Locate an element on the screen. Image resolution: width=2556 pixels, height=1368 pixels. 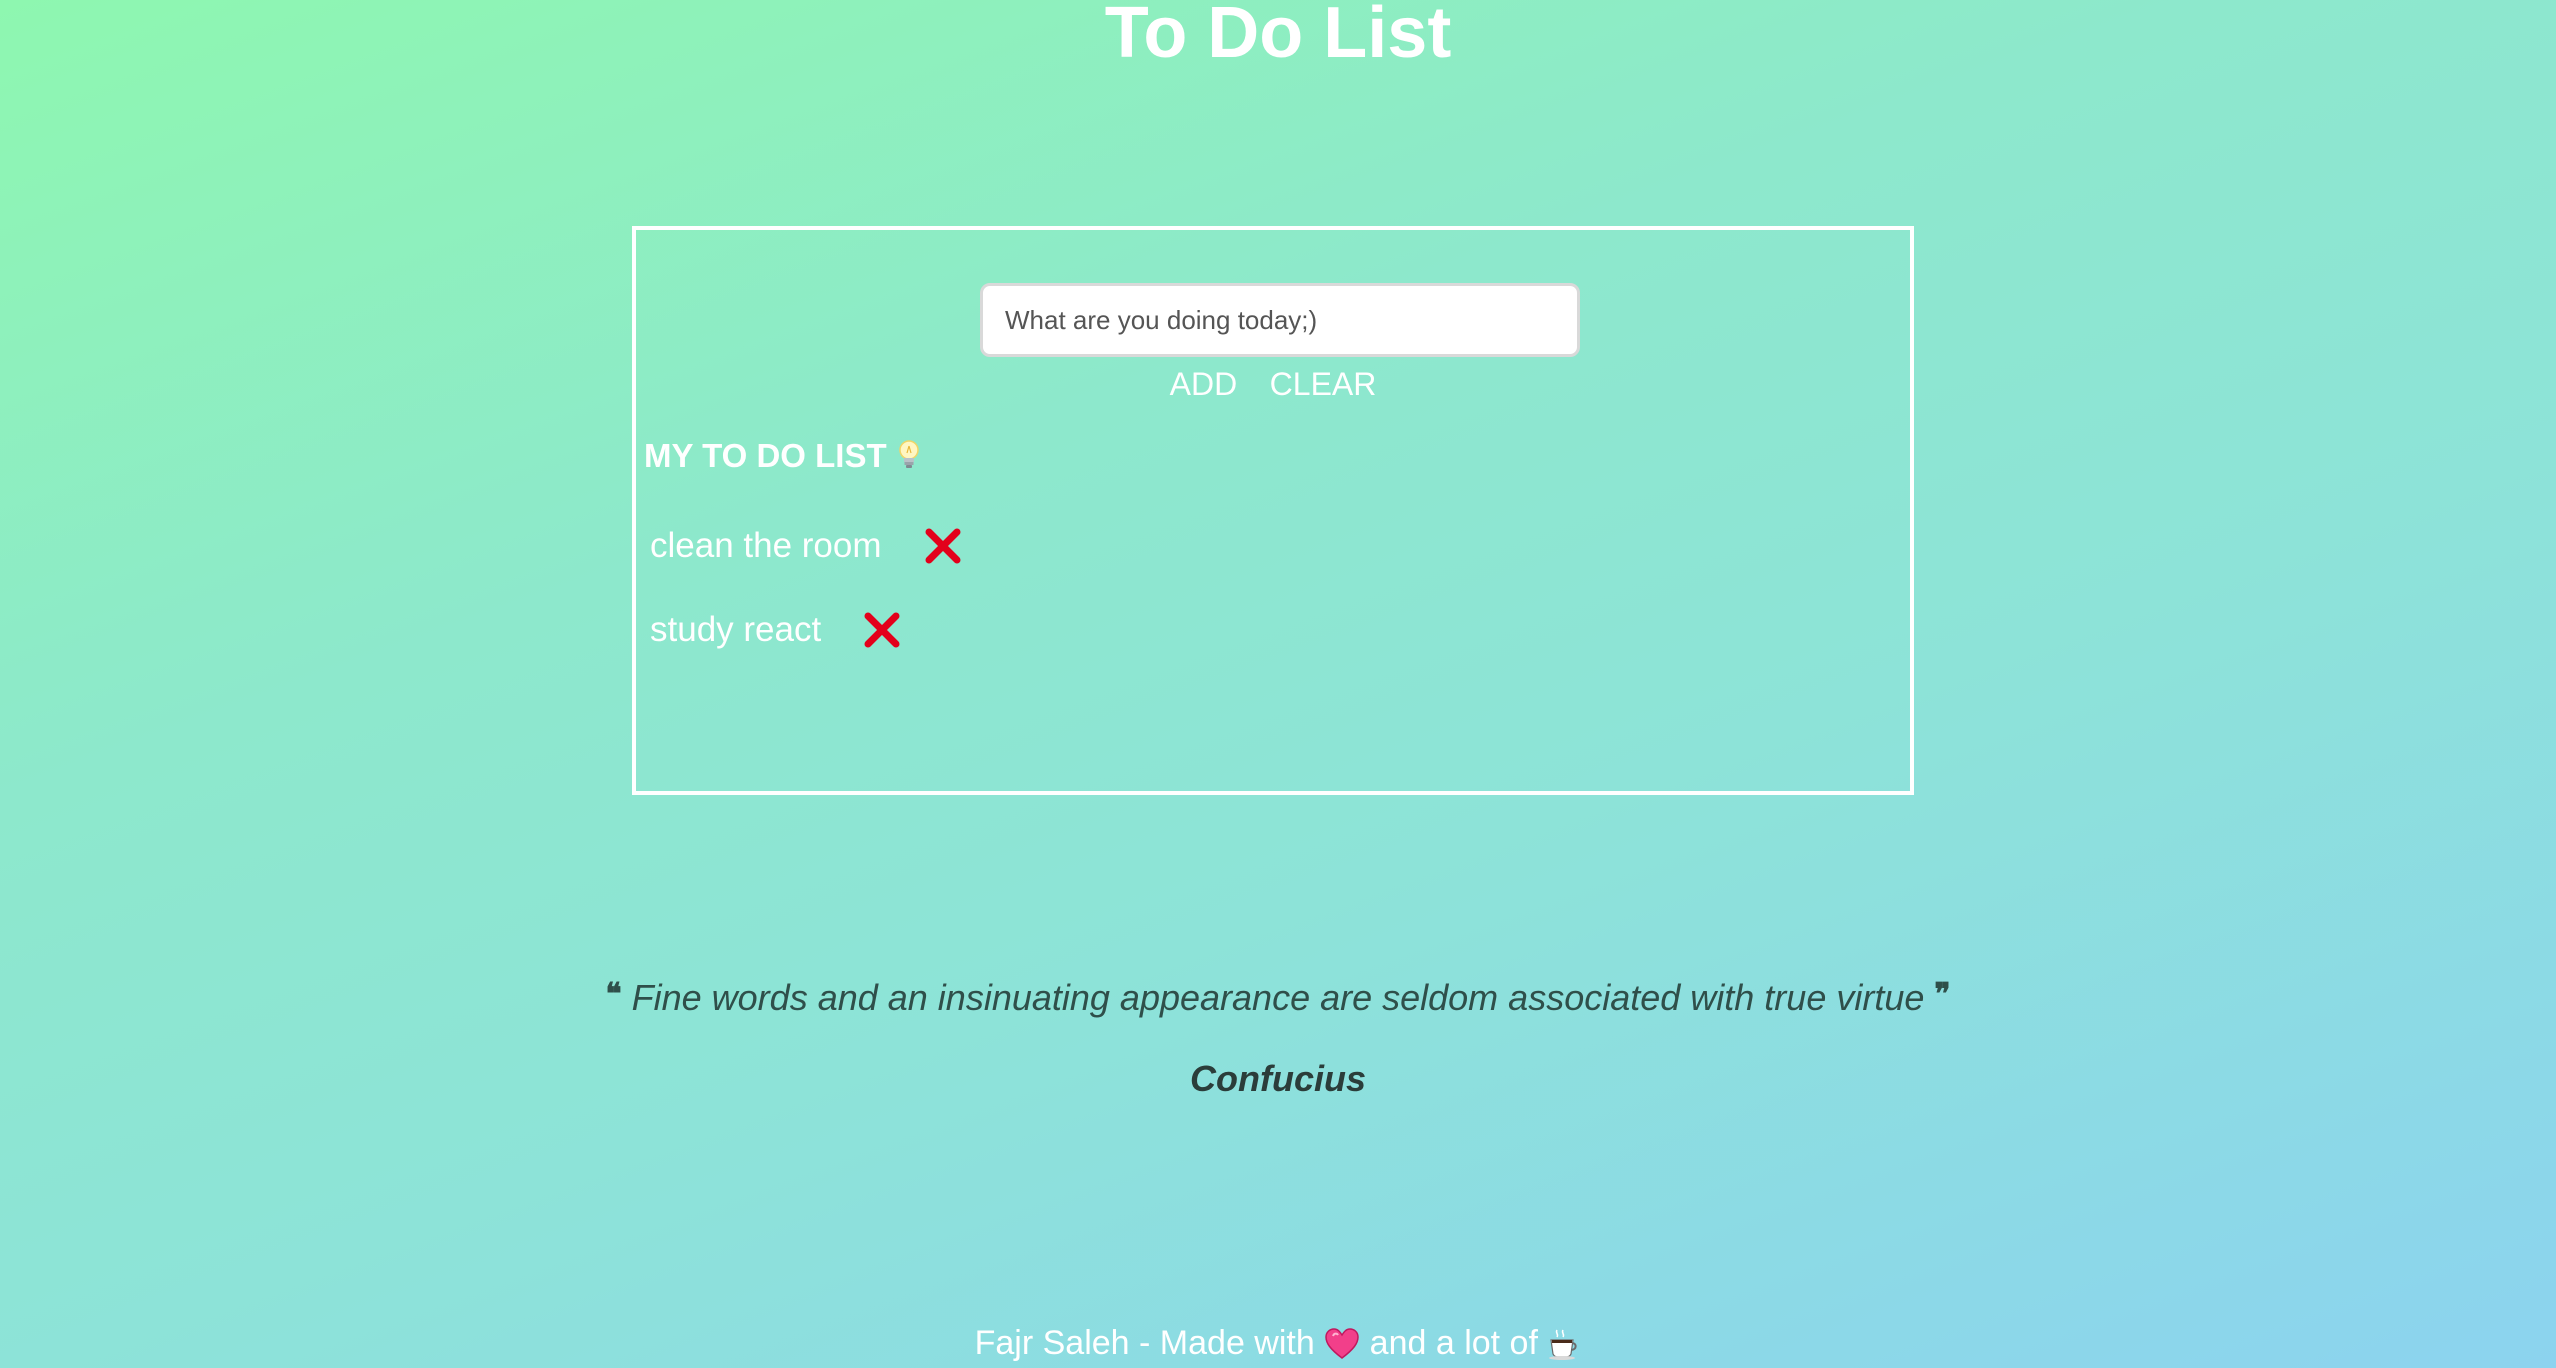
footer: Fajr Saleh - Made with and a lot of is located at coordinates (1278, 1343).